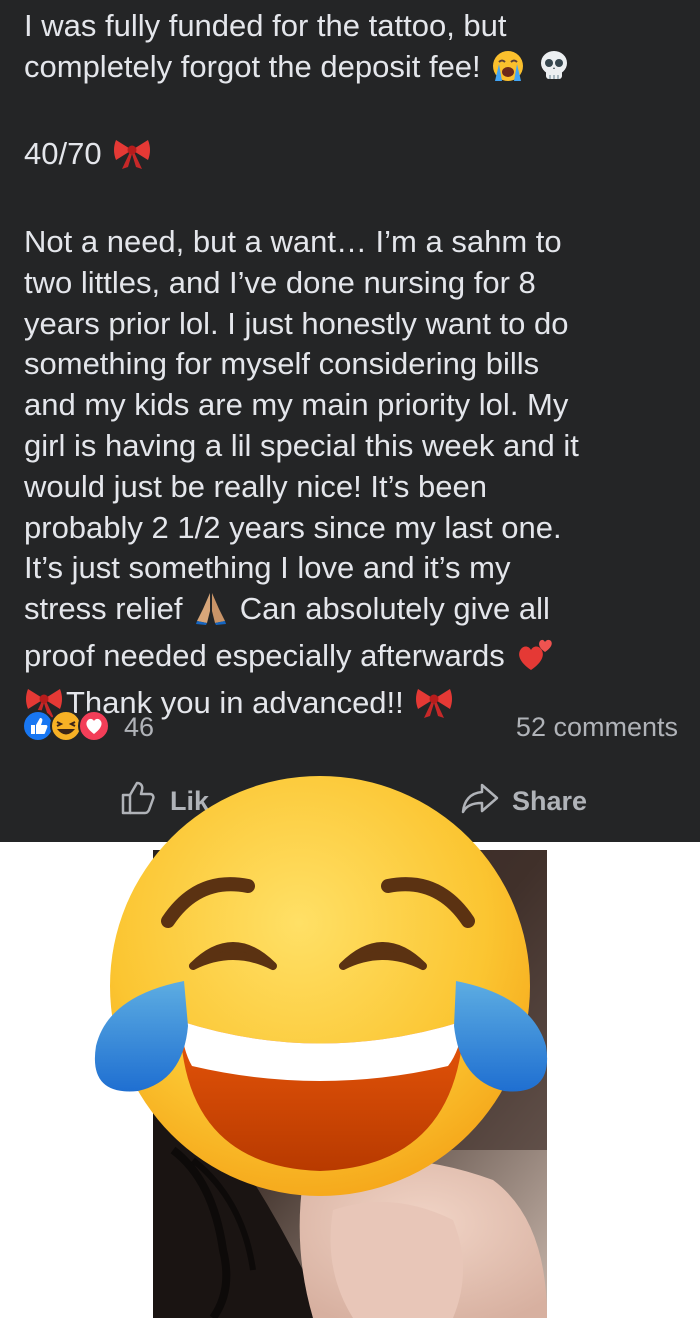 The height and width of the screenshot is (1318, 700). What do you see at coordinates (63, 154) in the screenshot?
I see `progress-text: 40/70` at bounding box center [63, 154].